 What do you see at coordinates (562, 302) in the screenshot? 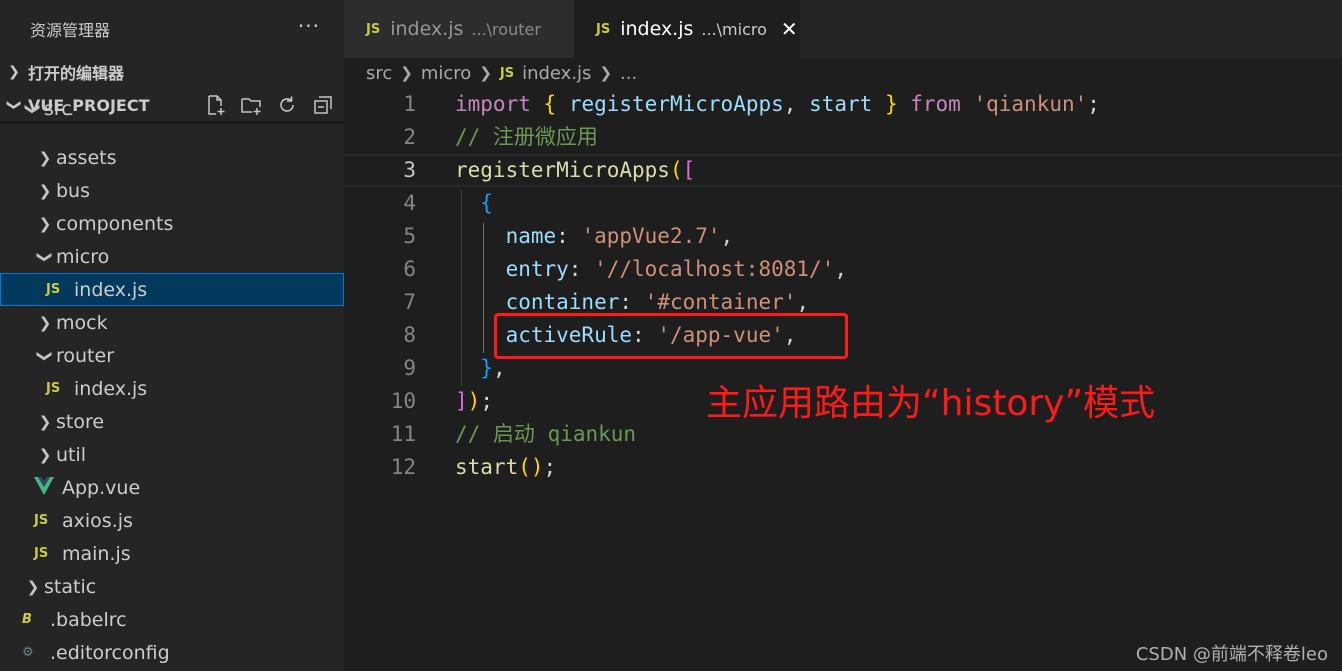
I see `code-token: container` at bounding box center [562, 302].